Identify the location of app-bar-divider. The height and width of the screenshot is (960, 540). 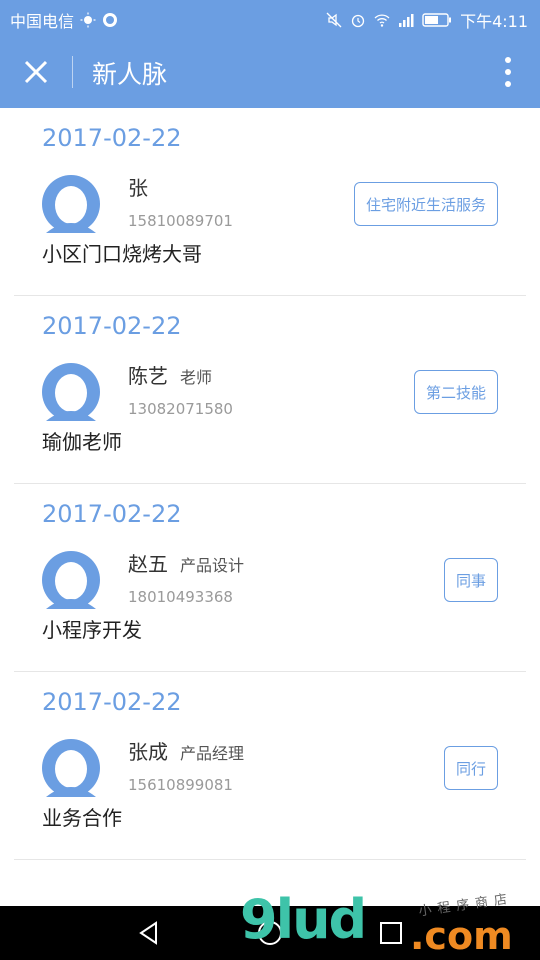
(72, 72).